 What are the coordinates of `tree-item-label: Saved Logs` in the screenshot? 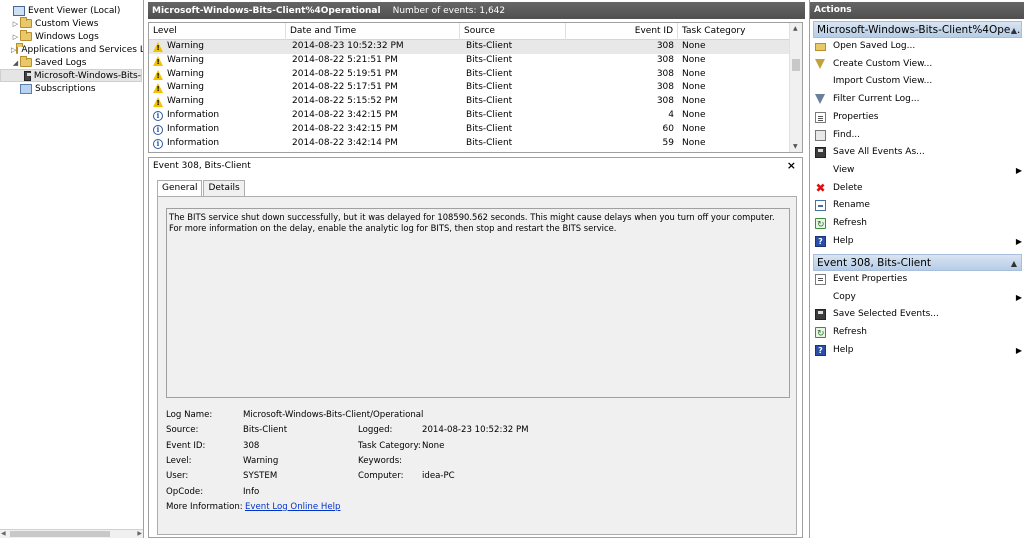 It's located at (61, 62).